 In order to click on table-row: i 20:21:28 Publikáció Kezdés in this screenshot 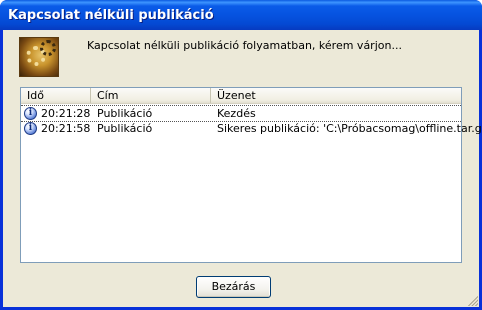, I will do `click(241, 113)`.